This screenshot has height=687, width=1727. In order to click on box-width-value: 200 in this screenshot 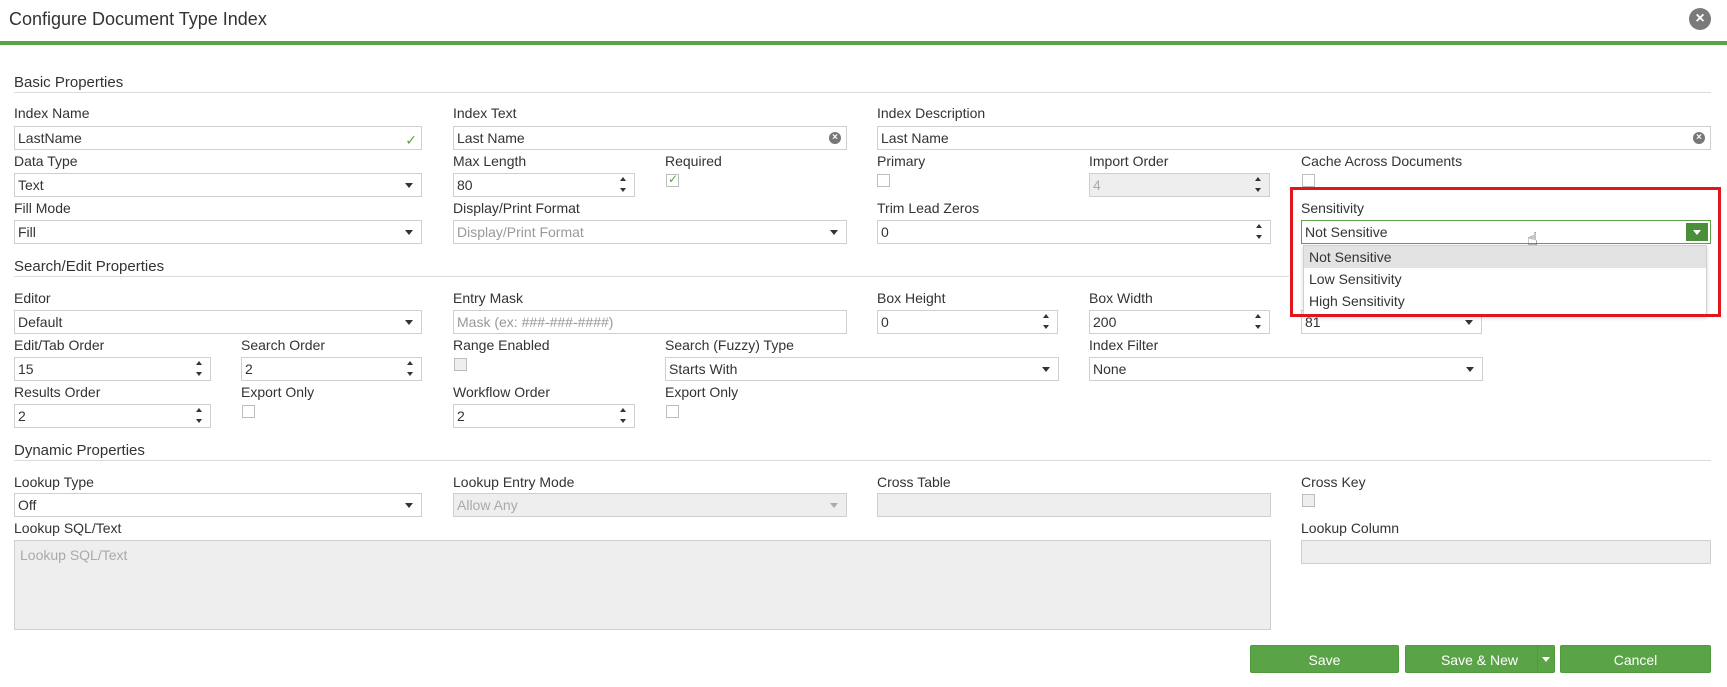, I will do `click(1105, 322)`.